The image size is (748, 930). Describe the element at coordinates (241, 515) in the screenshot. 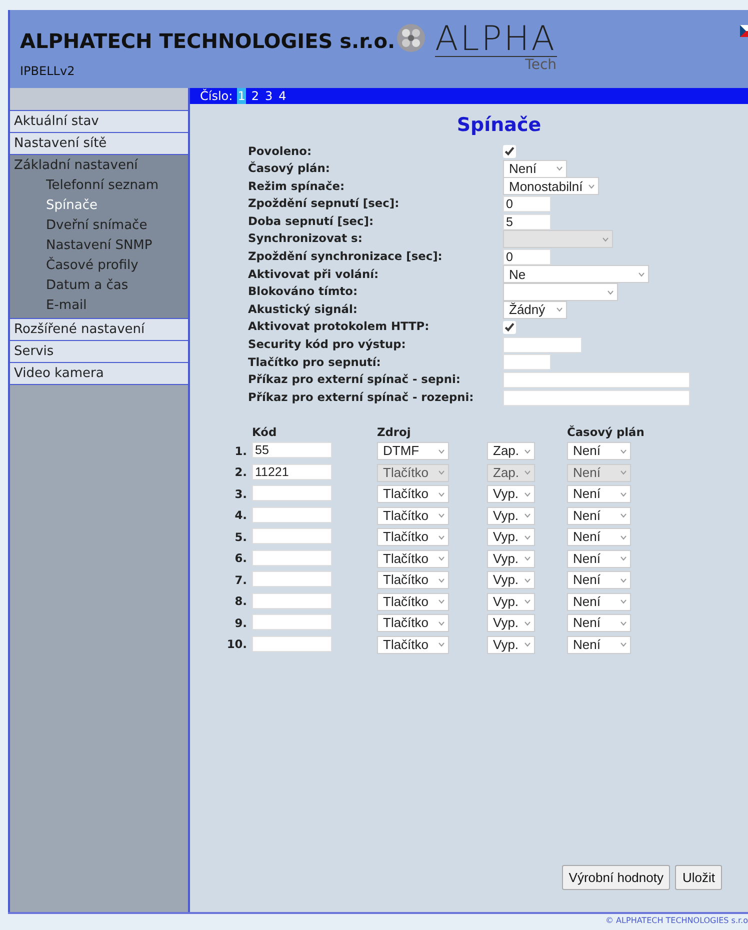

I see `row-number: 4.` at that location.